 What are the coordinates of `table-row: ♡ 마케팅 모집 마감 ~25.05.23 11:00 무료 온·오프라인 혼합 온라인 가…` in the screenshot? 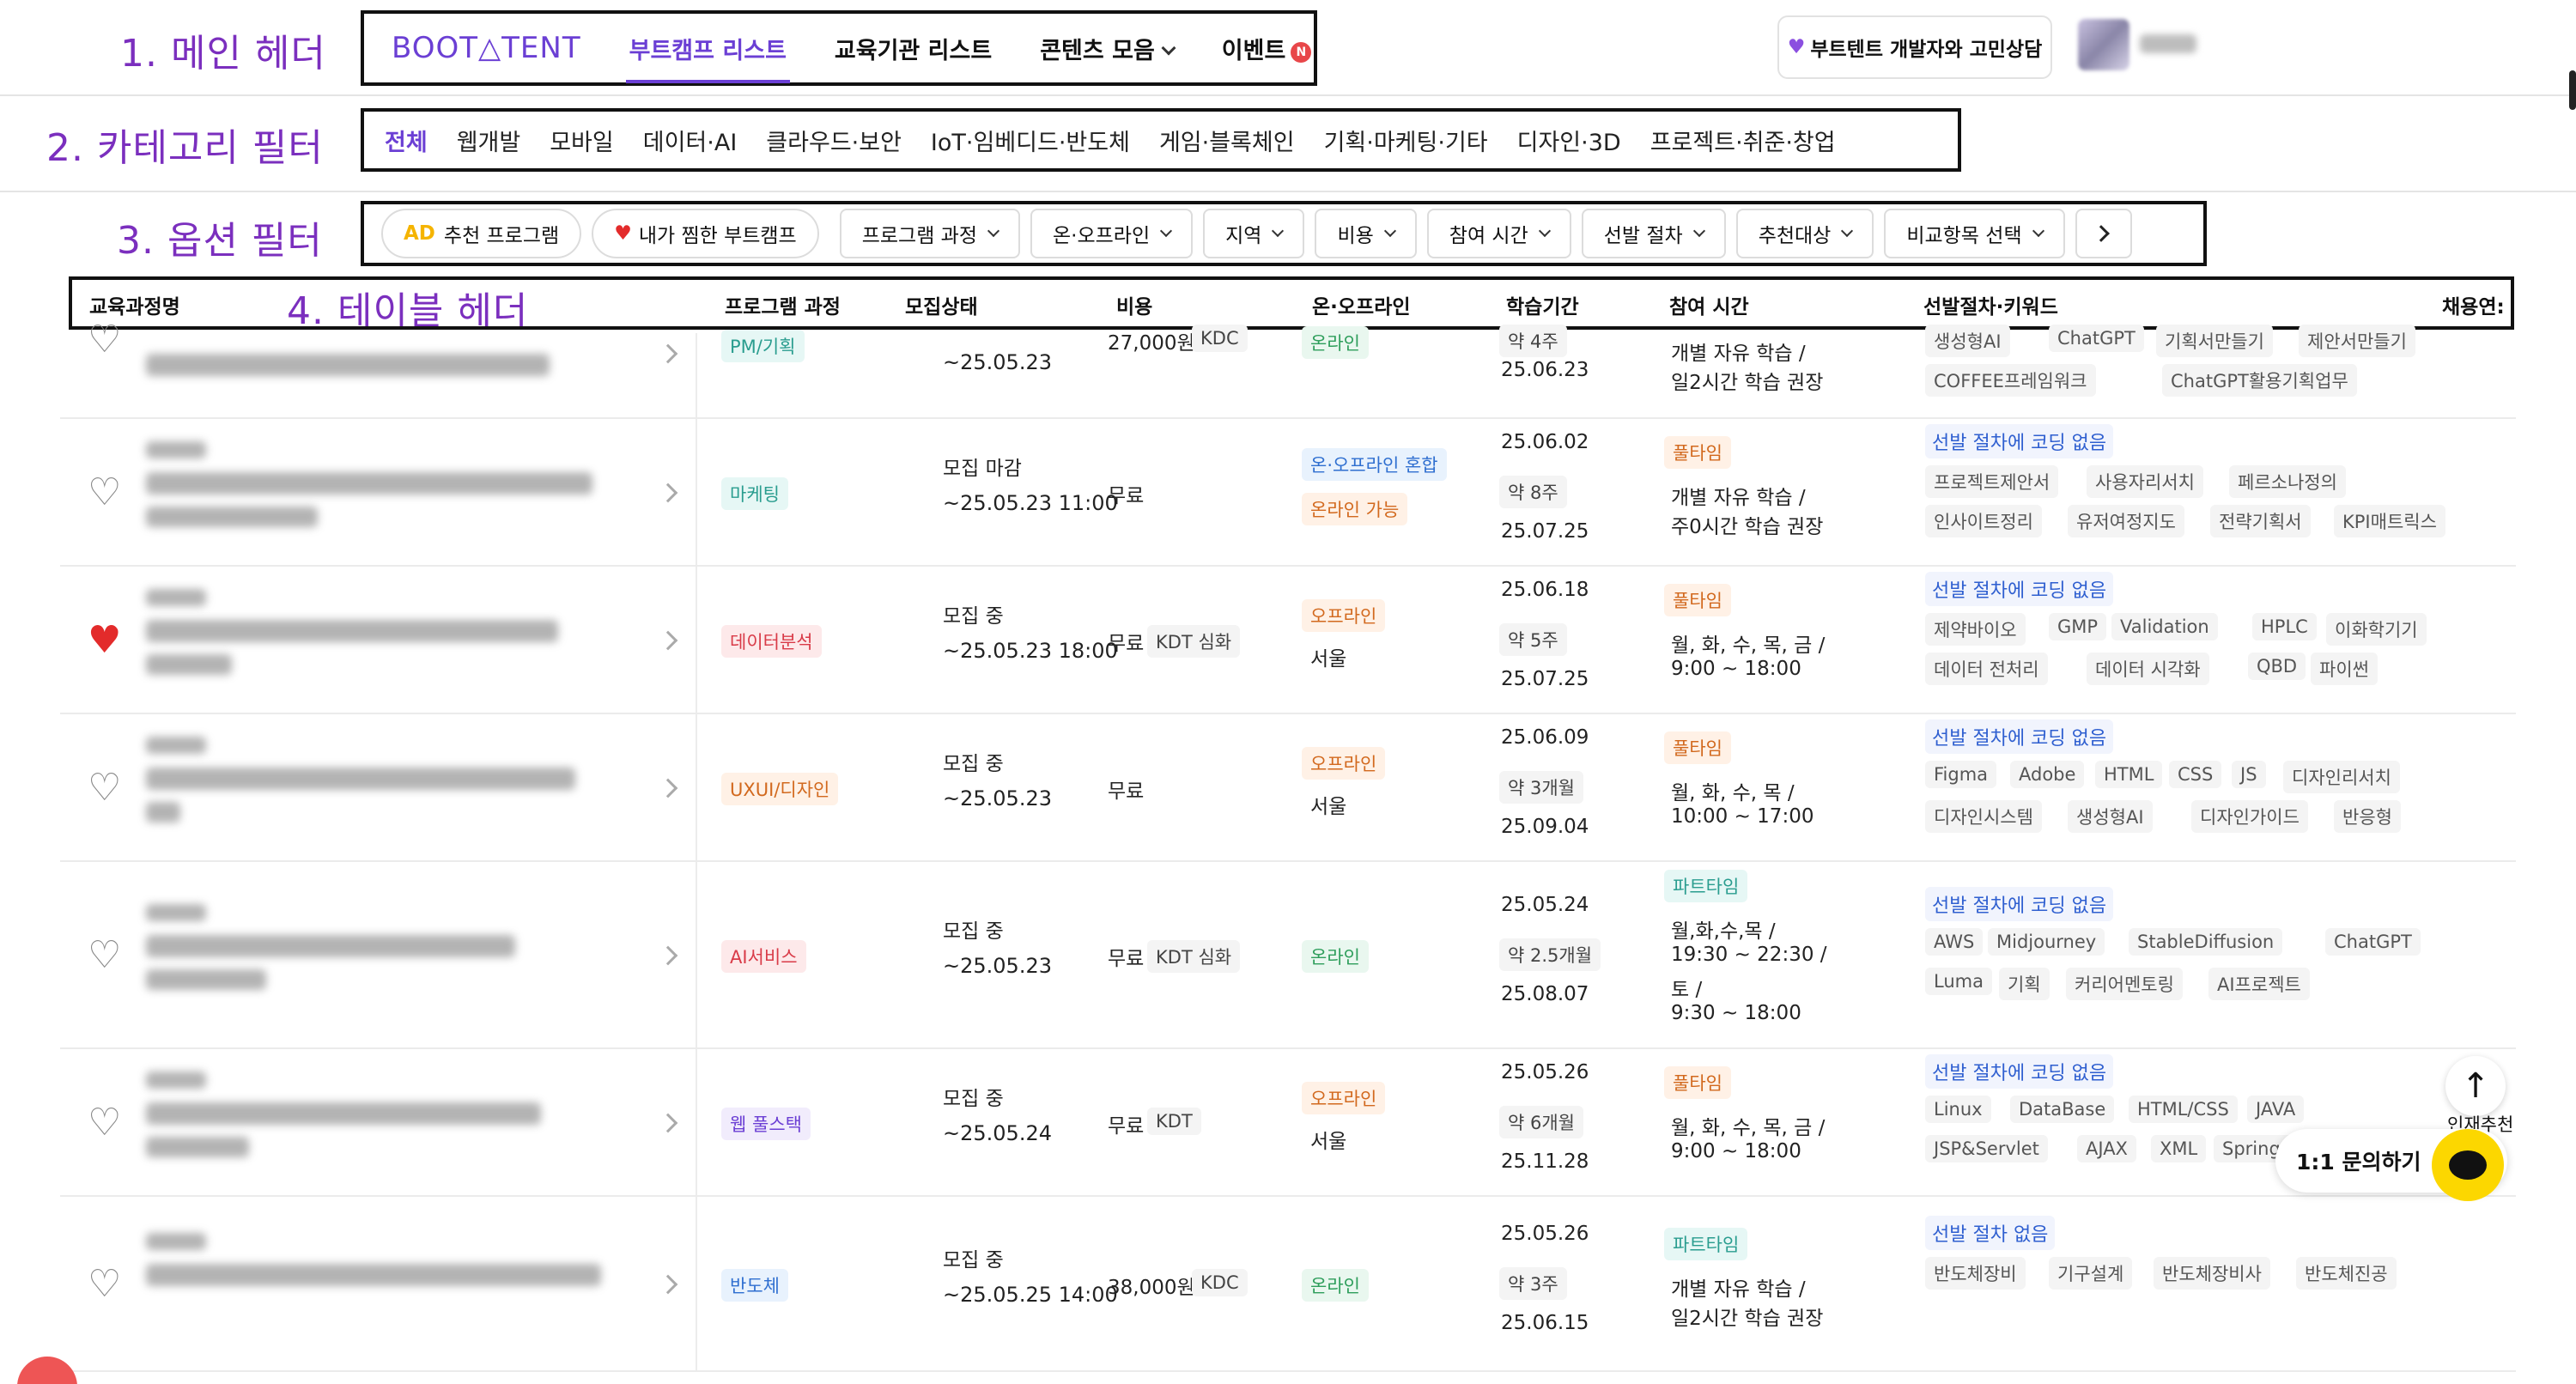 It's located at (1288, 493).